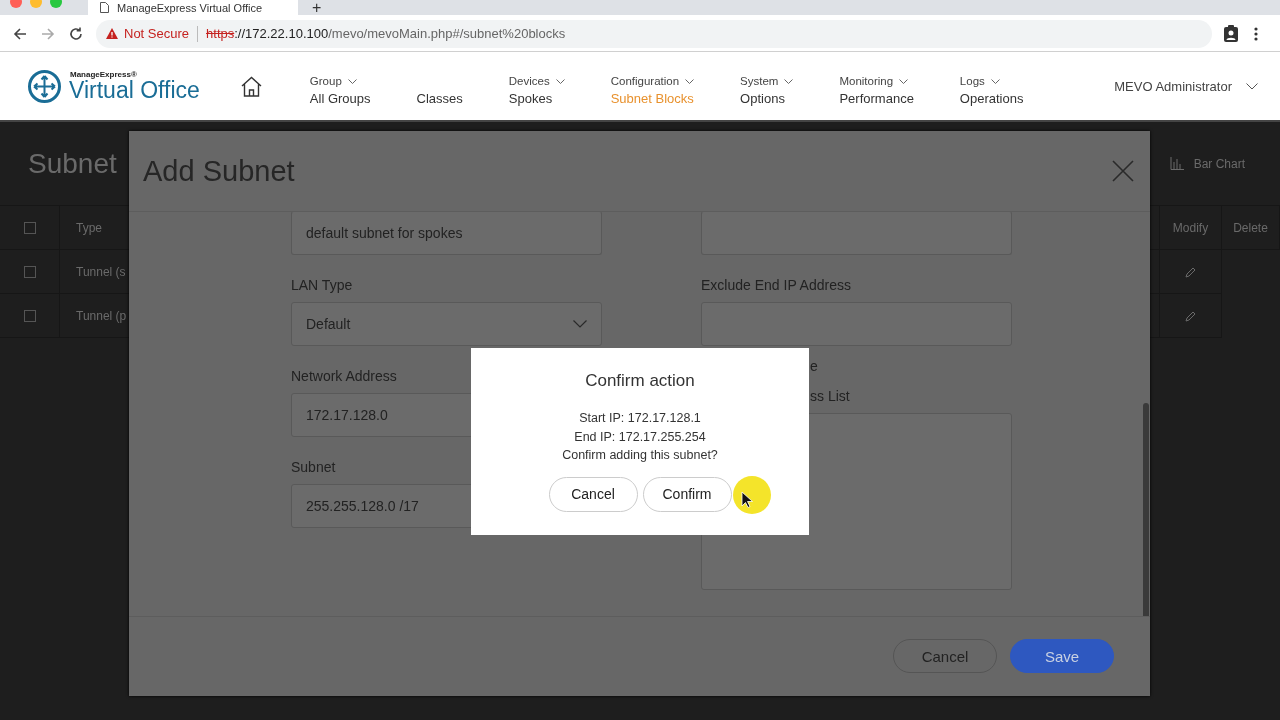  I want to click on page-title: Subnet, so click(72, 163).